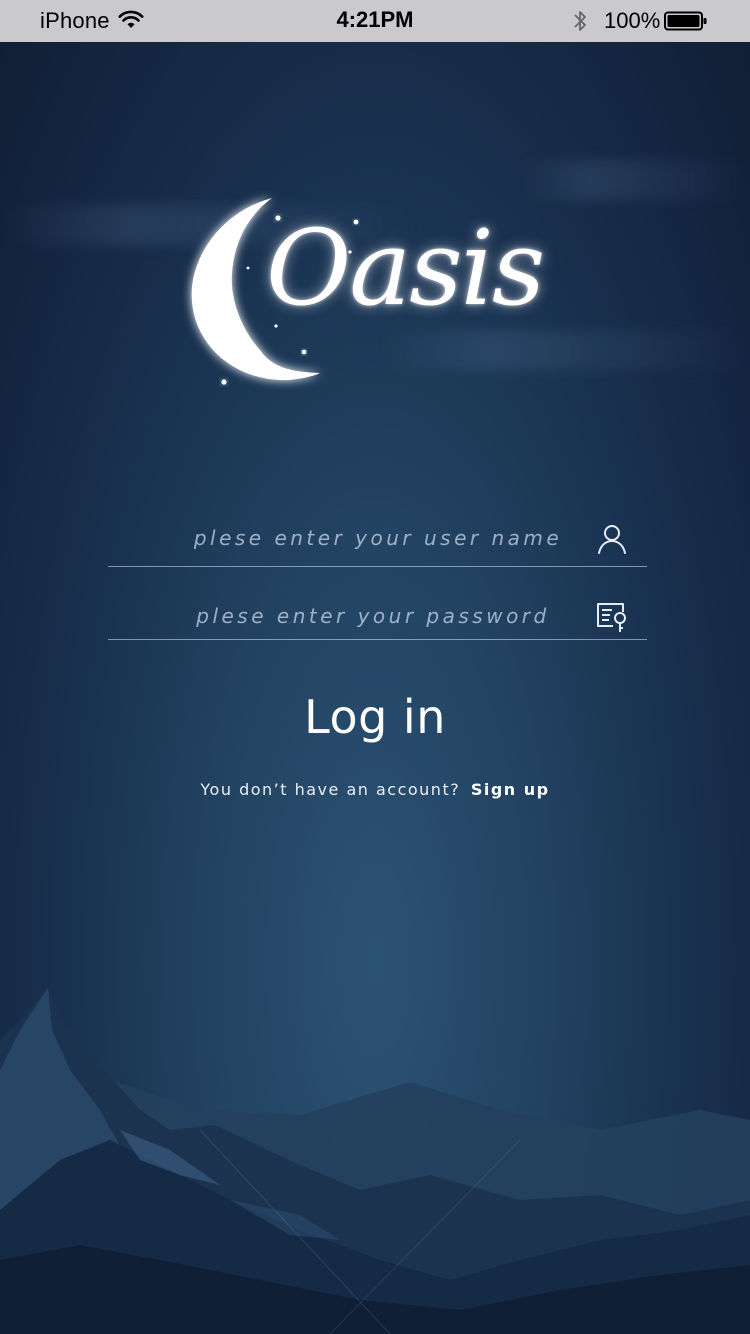 The width and height of the screenshot is (750, 1334). I want to click on username-field, so click(377, 538).